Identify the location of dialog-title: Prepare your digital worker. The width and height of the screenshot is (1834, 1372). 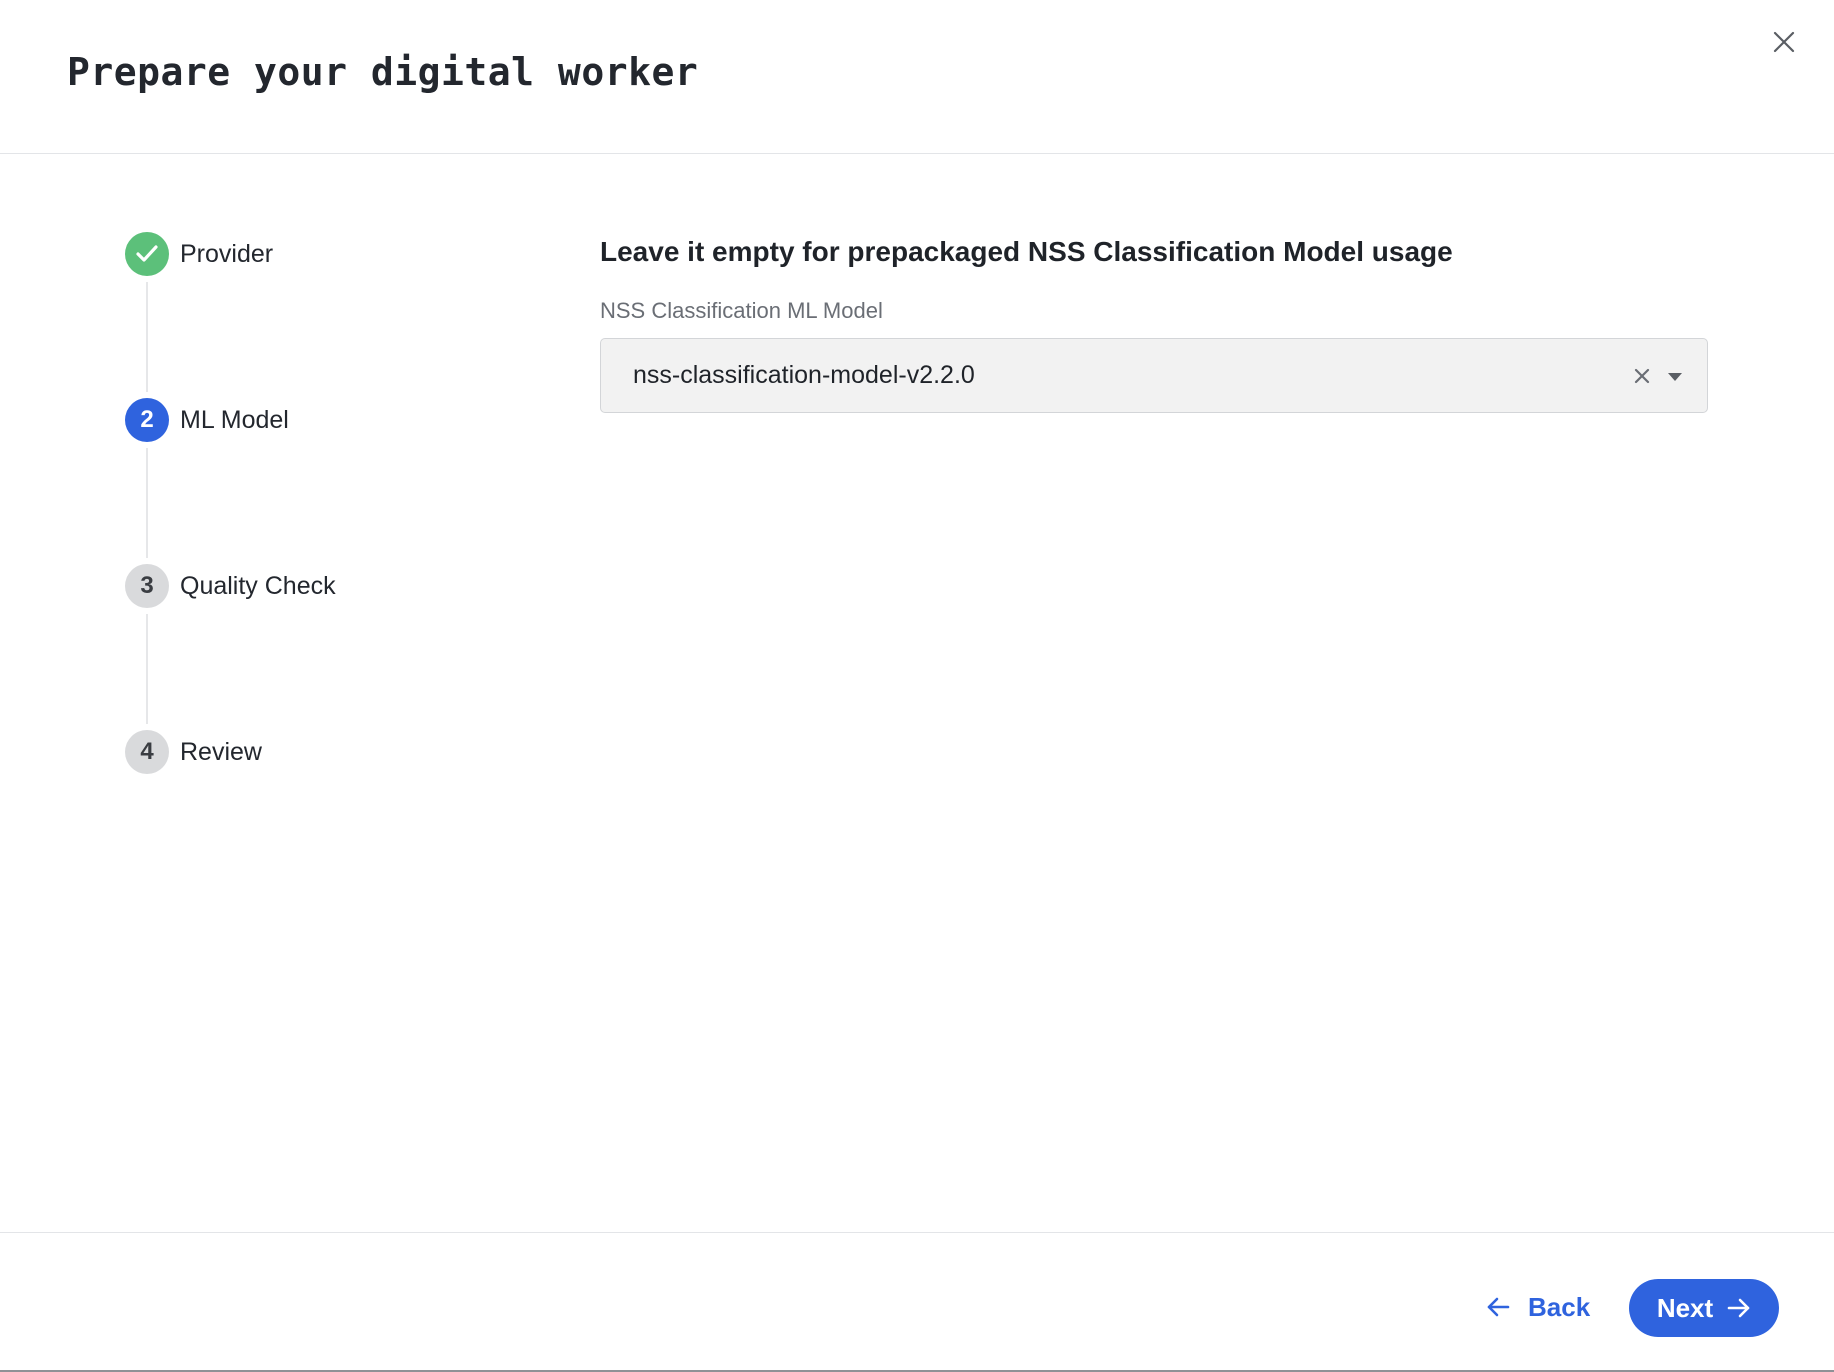
(383, 72).